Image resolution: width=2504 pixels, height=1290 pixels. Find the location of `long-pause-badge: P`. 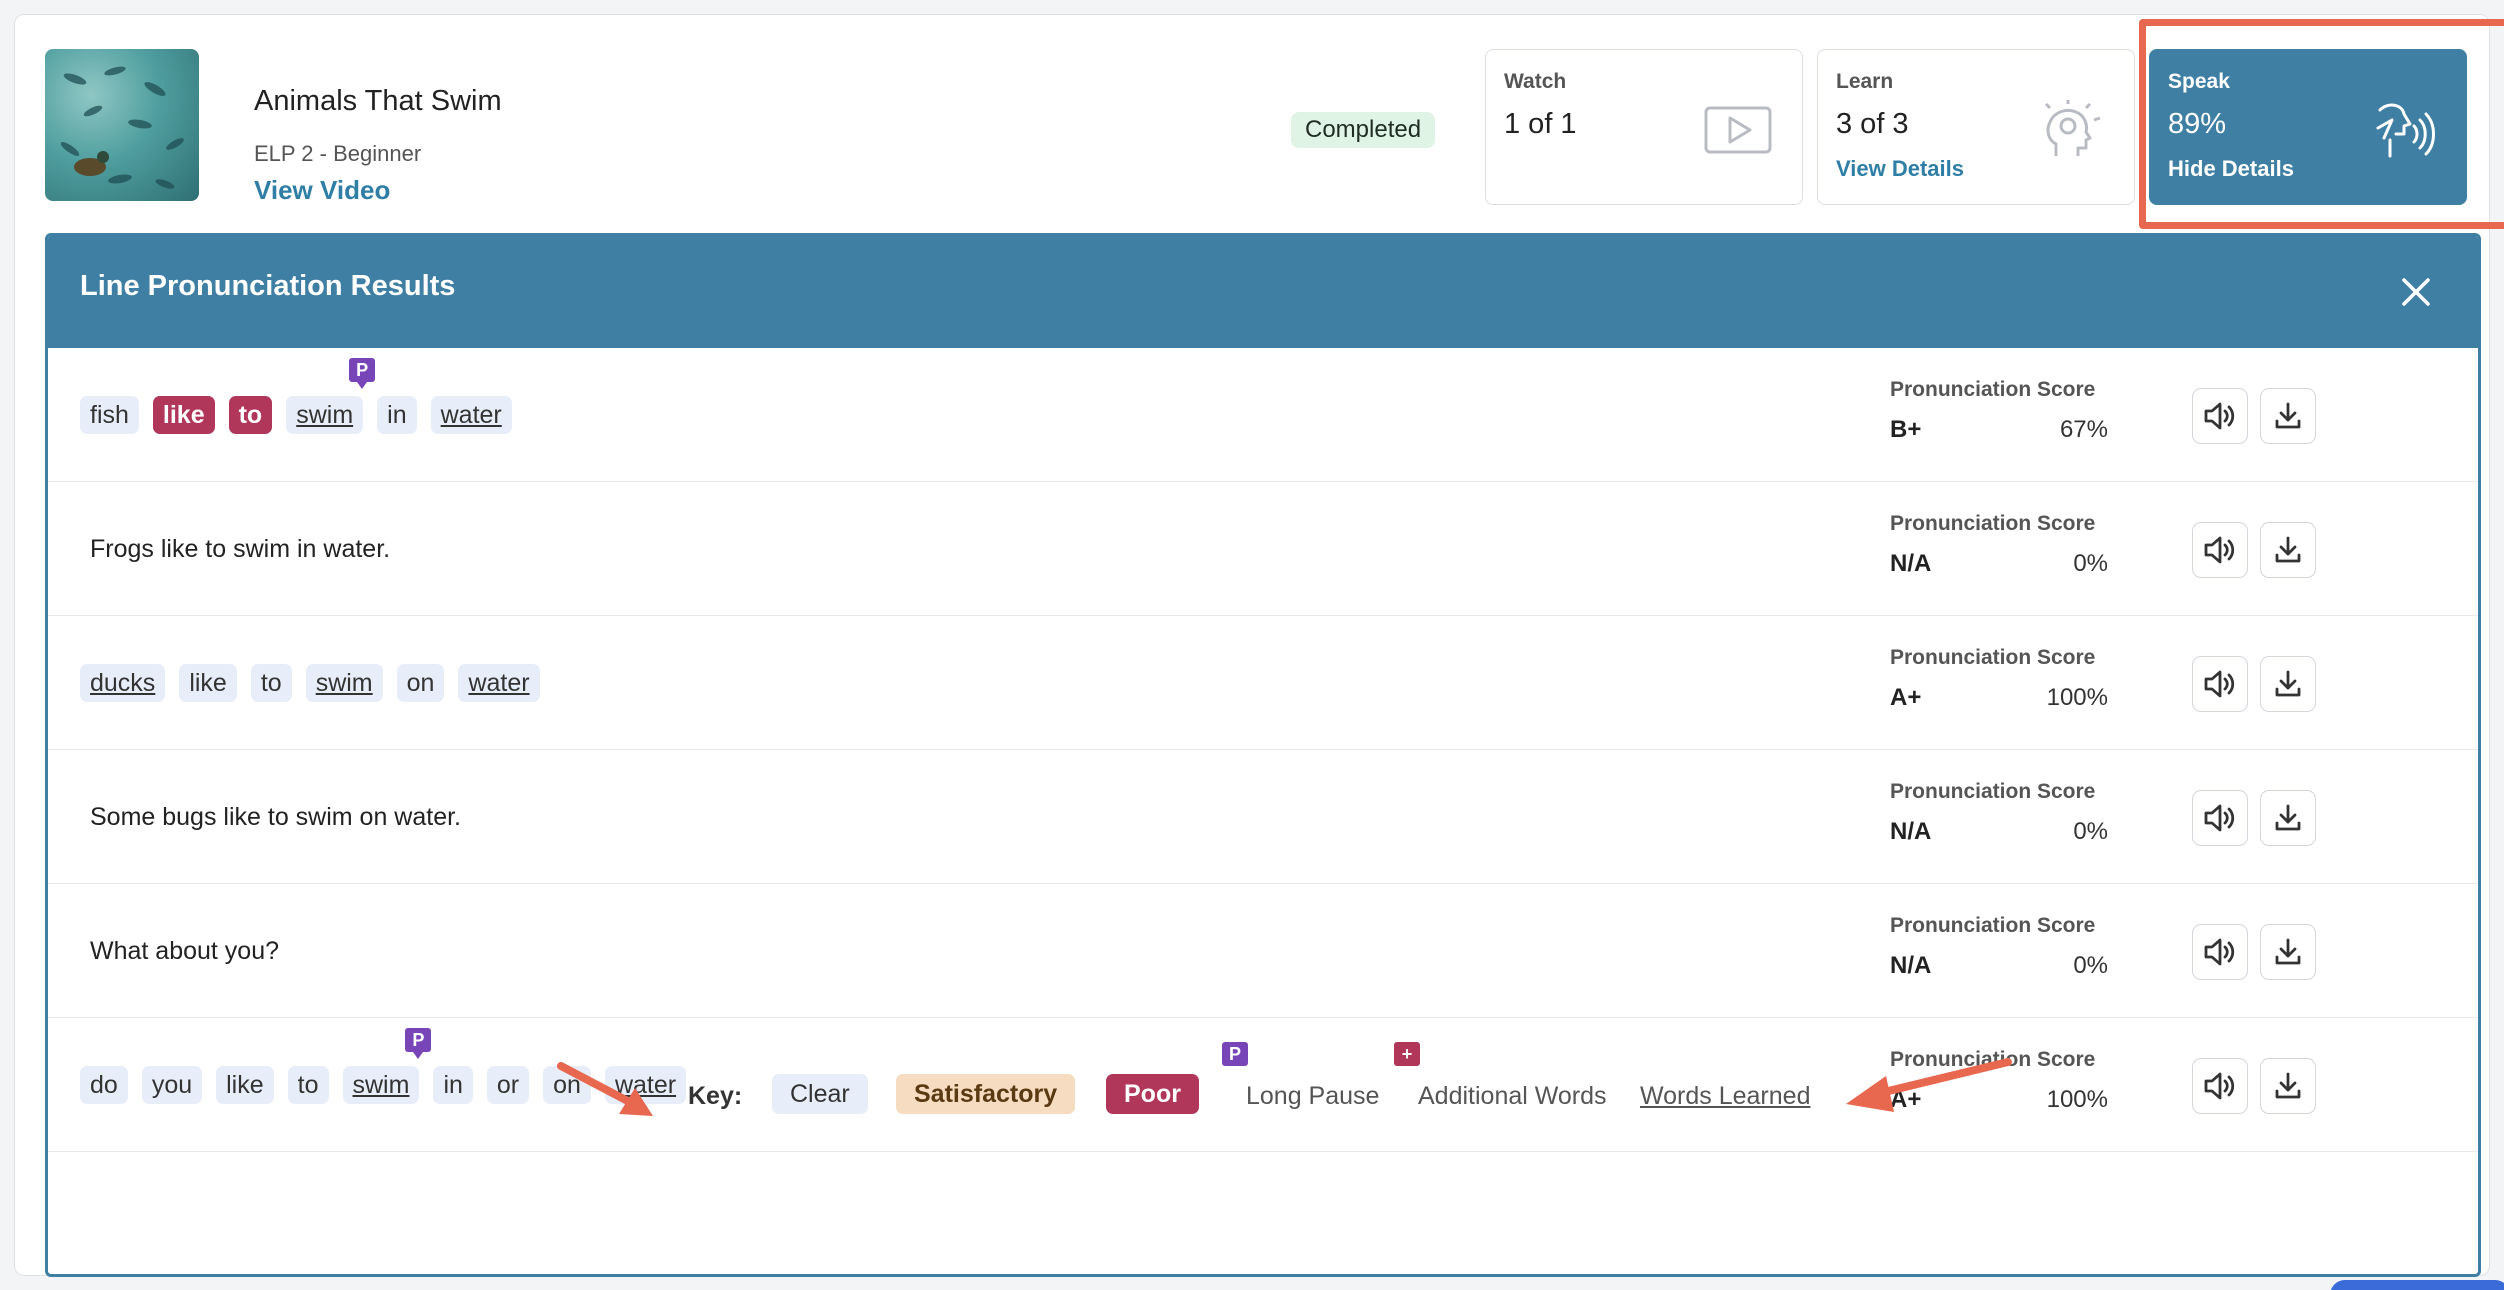

long-pause-badge: P is located at coordinates (1235, 1054).